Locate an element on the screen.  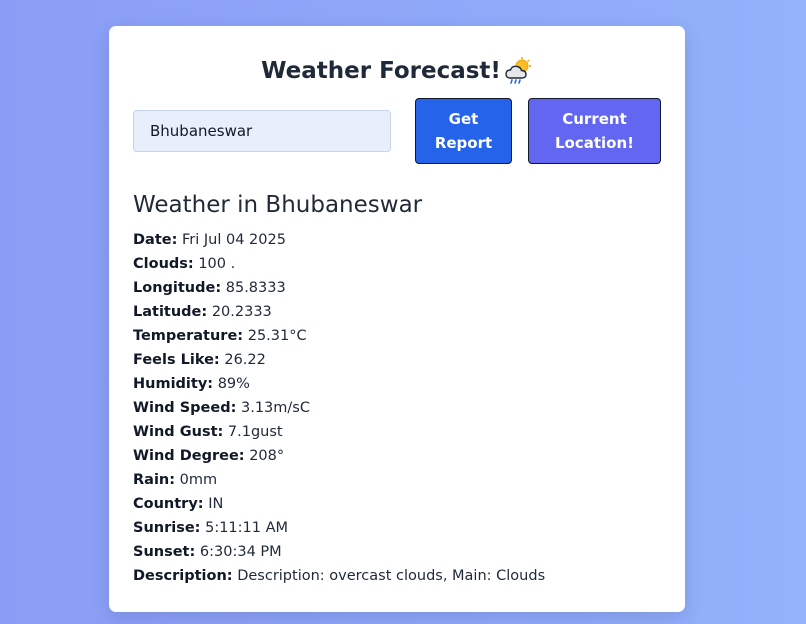
detail-label: Date: is located at coordinates (155, 240).